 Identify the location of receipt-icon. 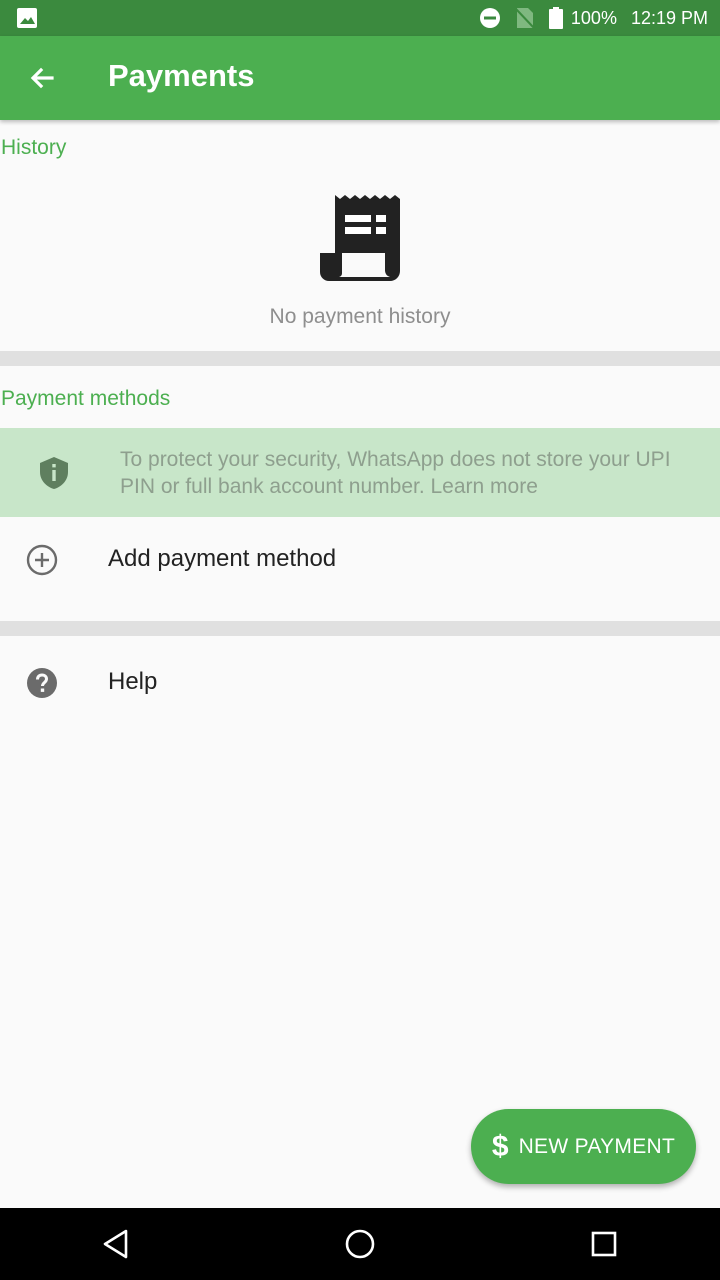
(360, 238).